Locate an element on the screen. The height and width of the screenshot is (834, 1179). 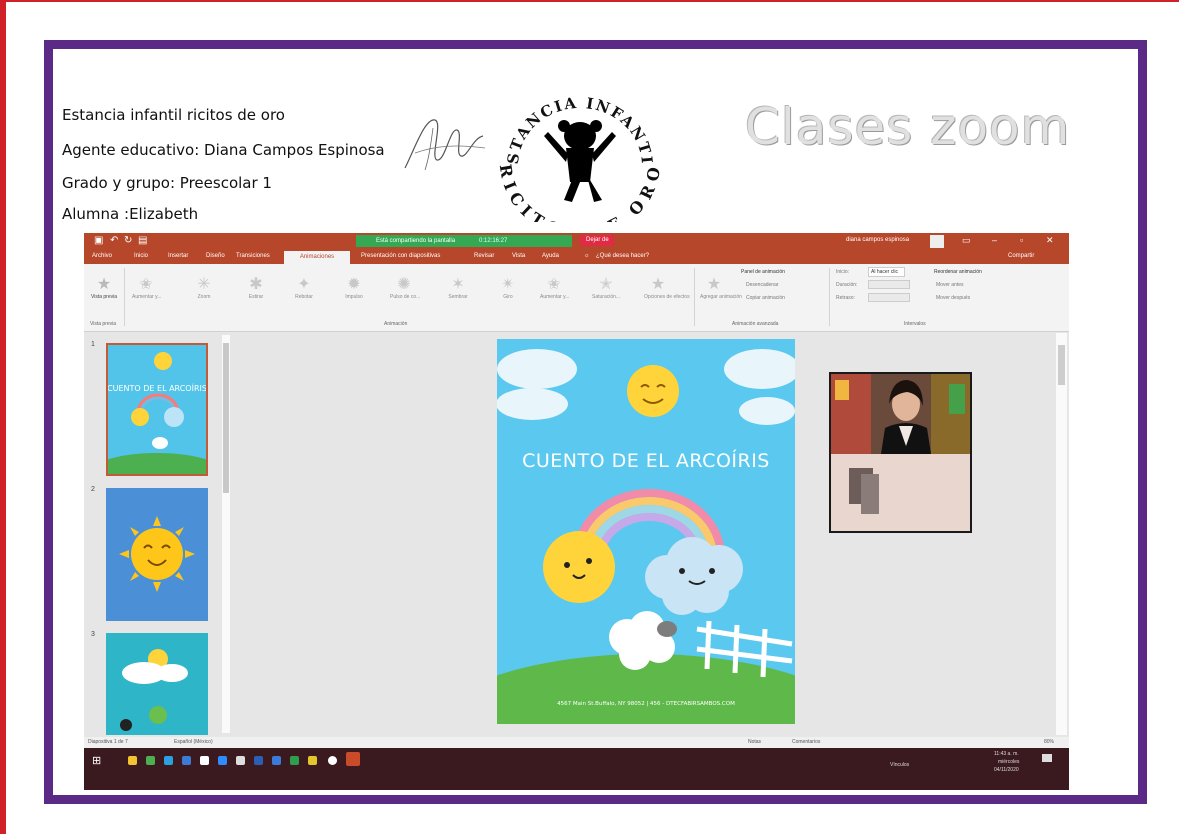
animation-option: ✴ Giro is located at coordinates (508, 288).